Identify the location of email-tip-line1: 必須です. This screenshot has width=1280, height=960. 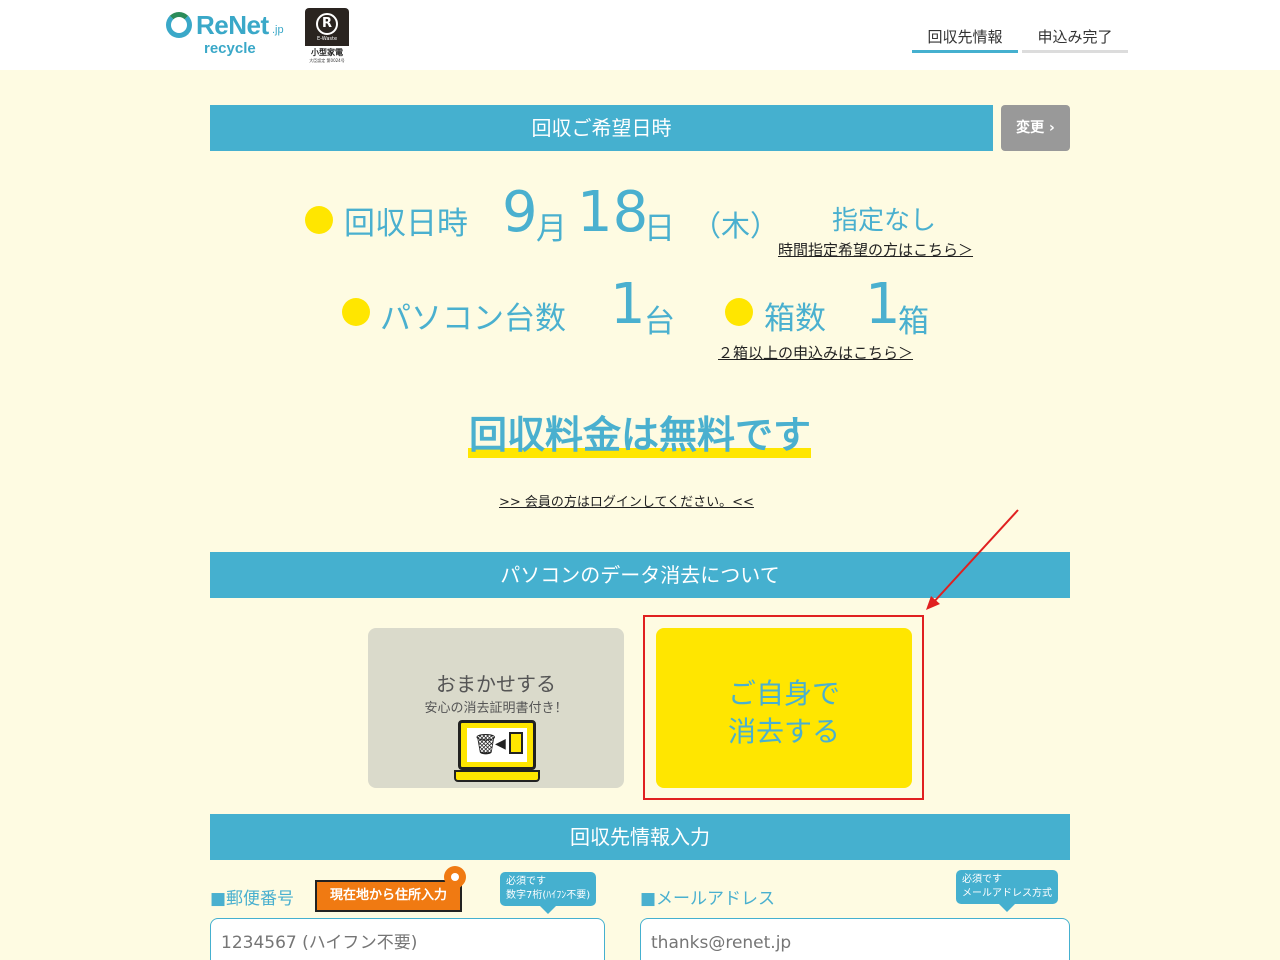
(982, 879).